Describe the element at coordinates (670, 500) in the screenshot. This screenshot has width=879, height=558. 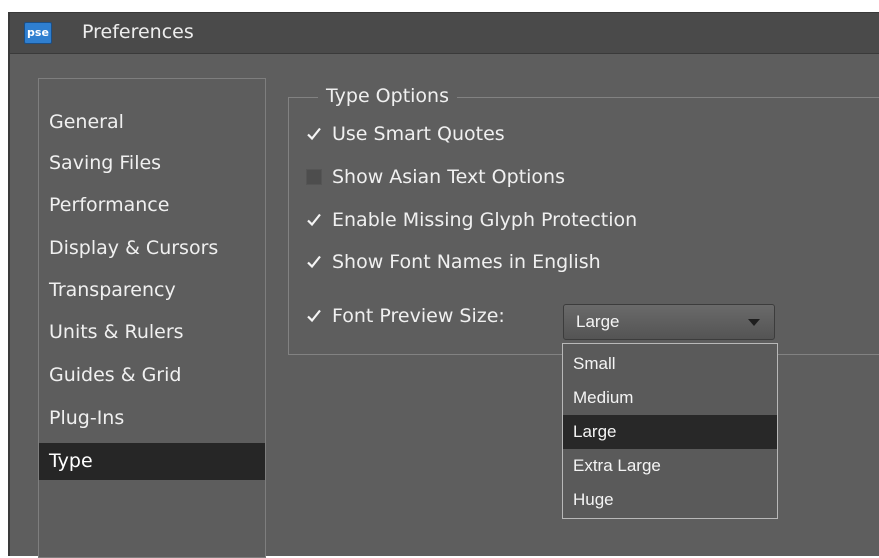
I see `dropdown-option-huge: Huge` at that location.